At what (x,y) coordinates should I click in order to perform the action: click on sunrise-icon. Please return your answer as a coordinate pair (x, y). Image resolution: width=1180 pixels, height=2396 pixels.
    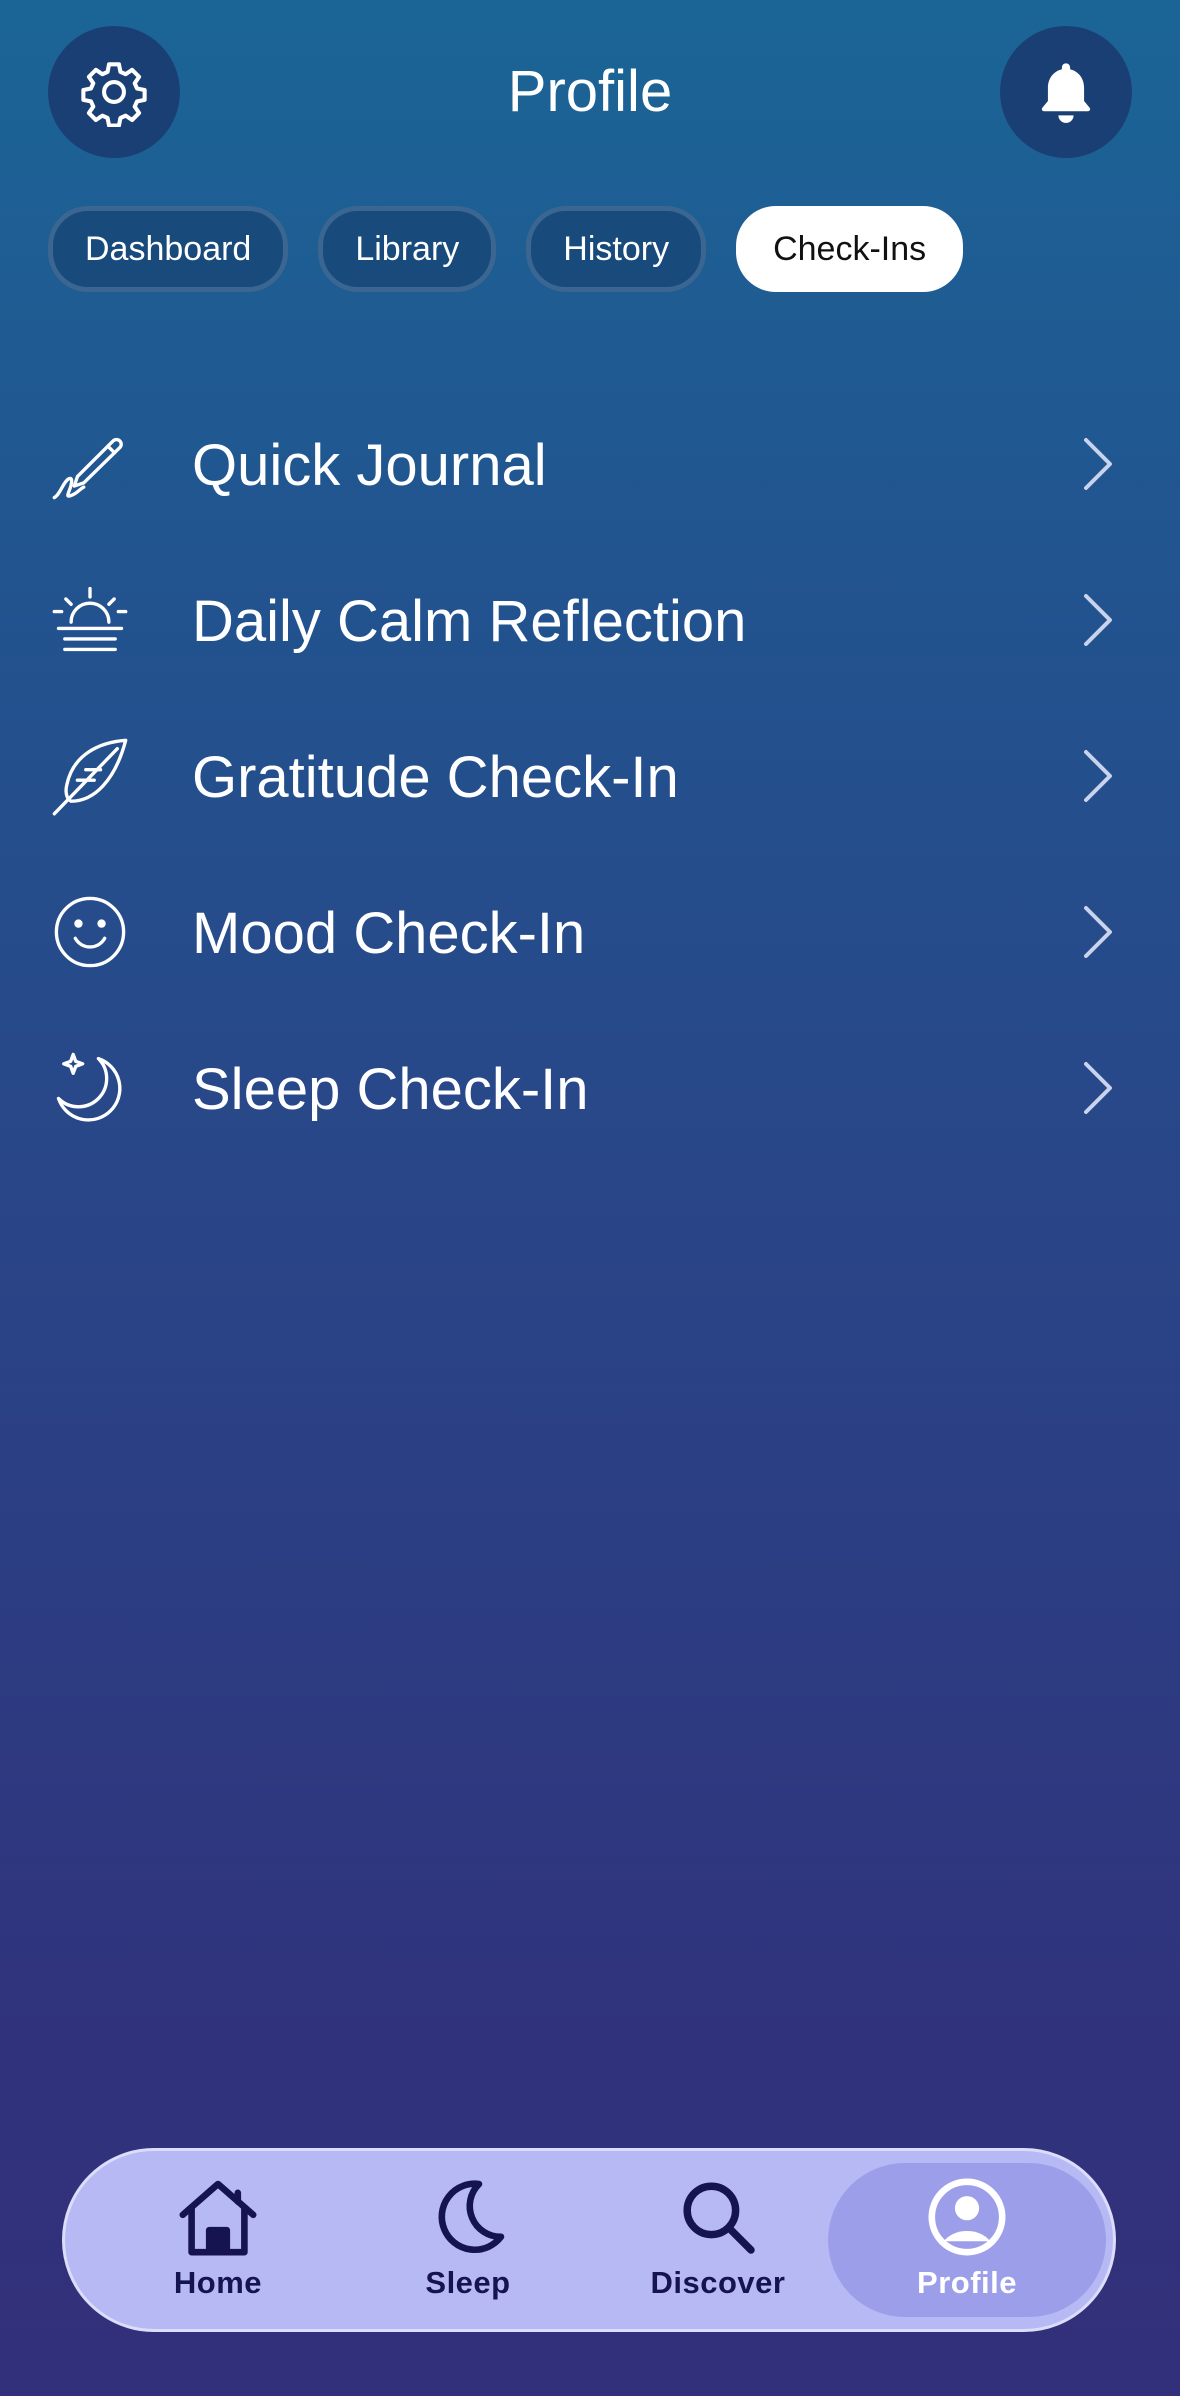
    Looking at the image, I should click on (90, 619).